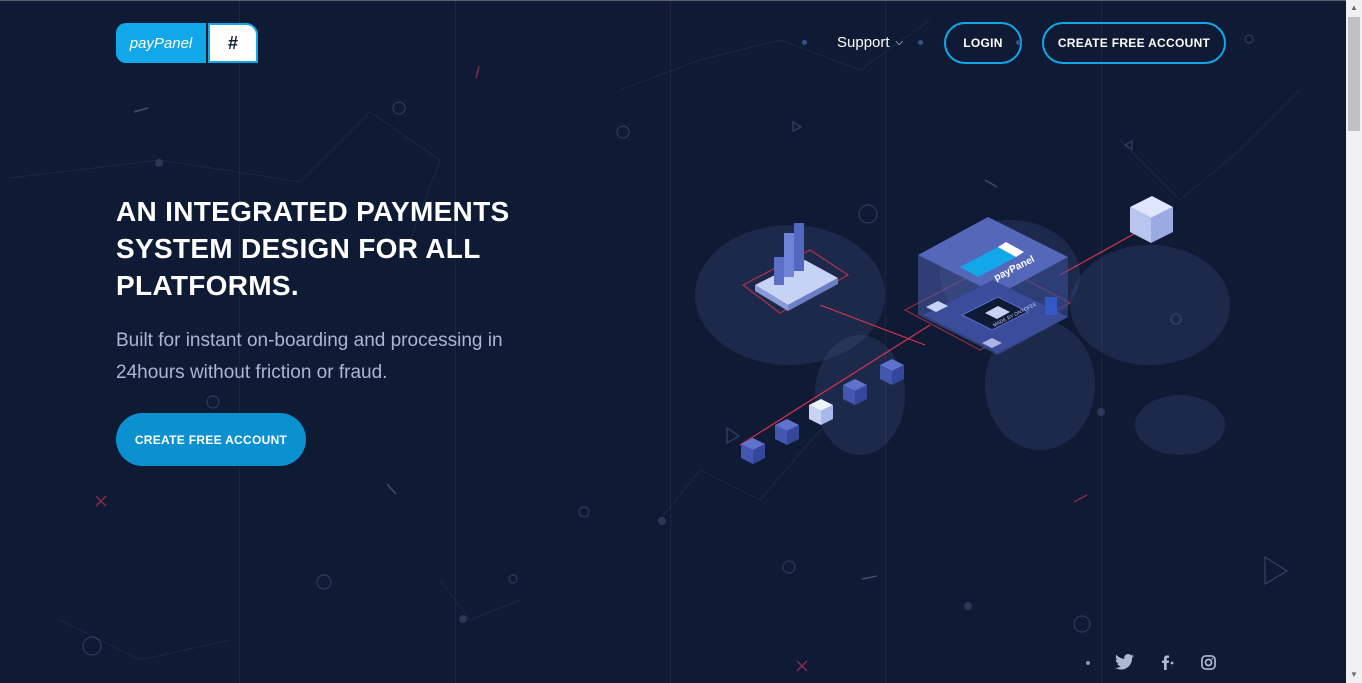  I want to click on scroll-up-arrow-icon: ▲, so click(1354, 8).